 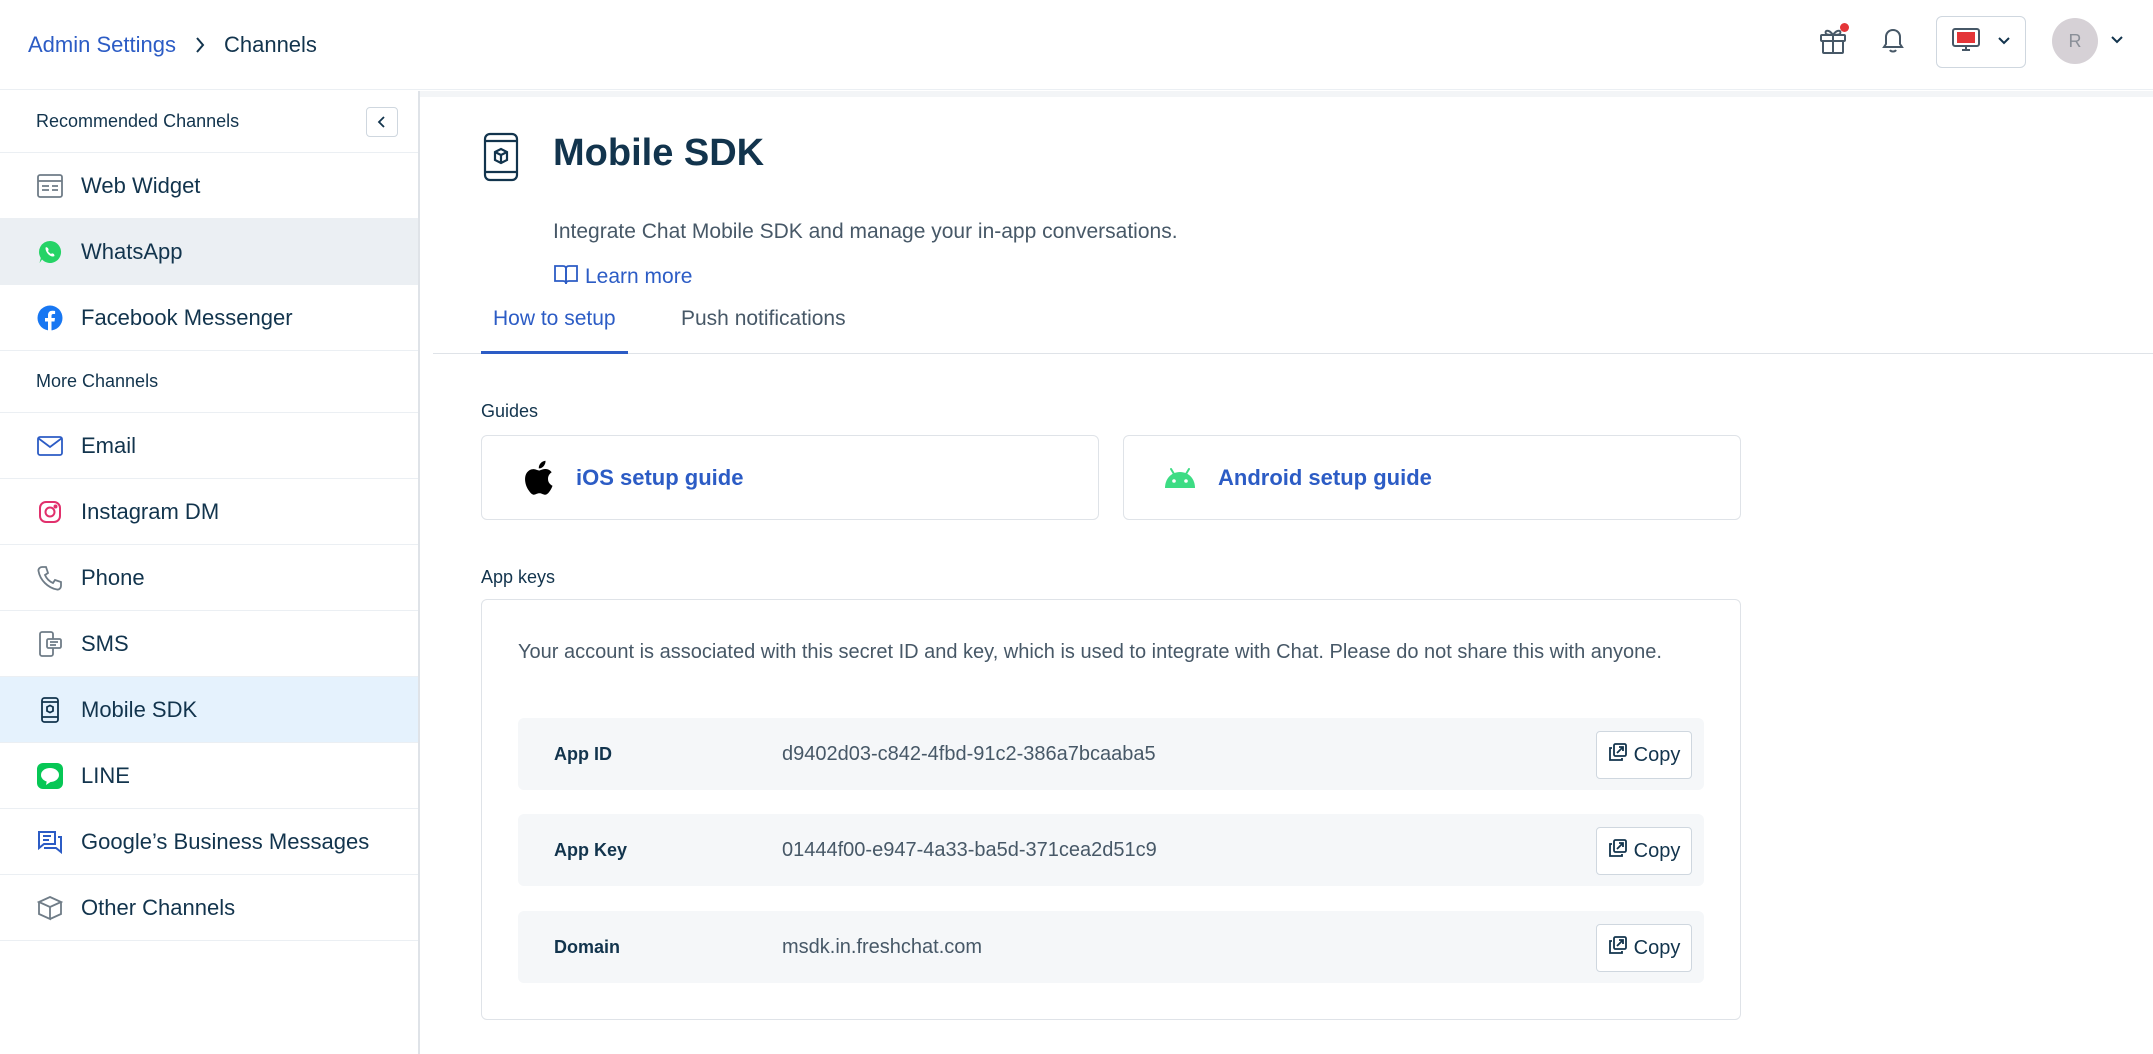 What do you see at coordinates (50, 252) in the screenshot?
I see `whatsapp-icon` at bounding box center [50, 252].